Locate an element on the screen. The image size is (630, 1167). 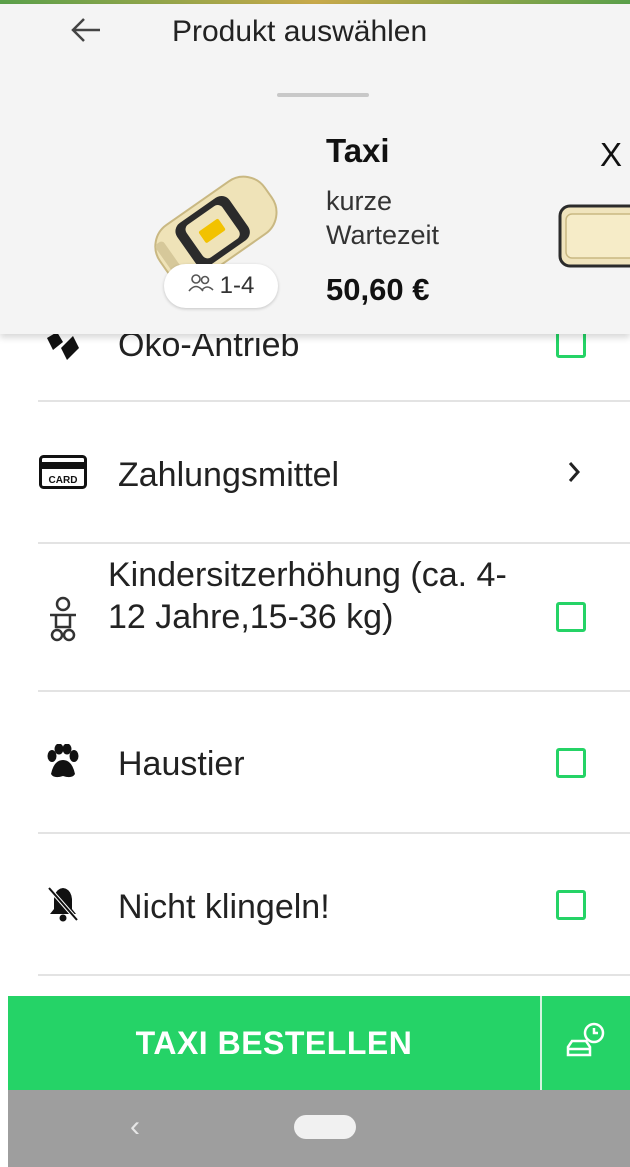
next-product-name: X is located at coordinates (611, 154).